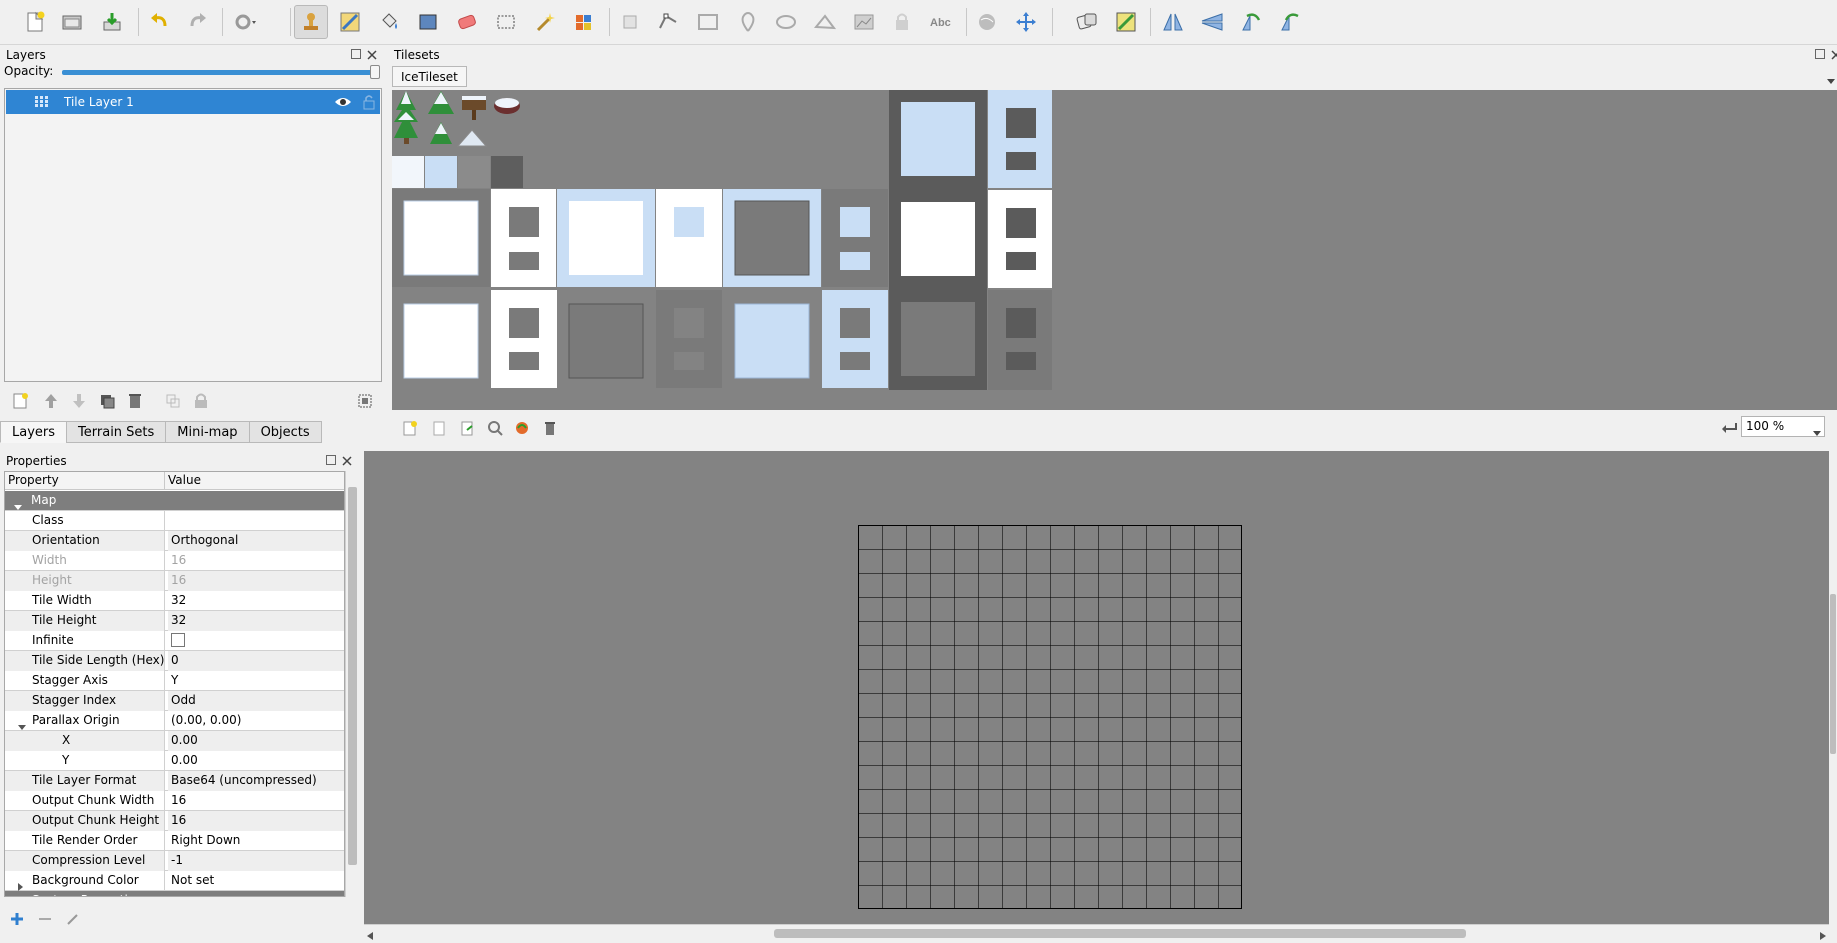 This screenshot has height=943, width=1837. What do you see at coordinates (256, 661) in the screenshot?
I see `property-value: 0` at bounding box center [256, 661].